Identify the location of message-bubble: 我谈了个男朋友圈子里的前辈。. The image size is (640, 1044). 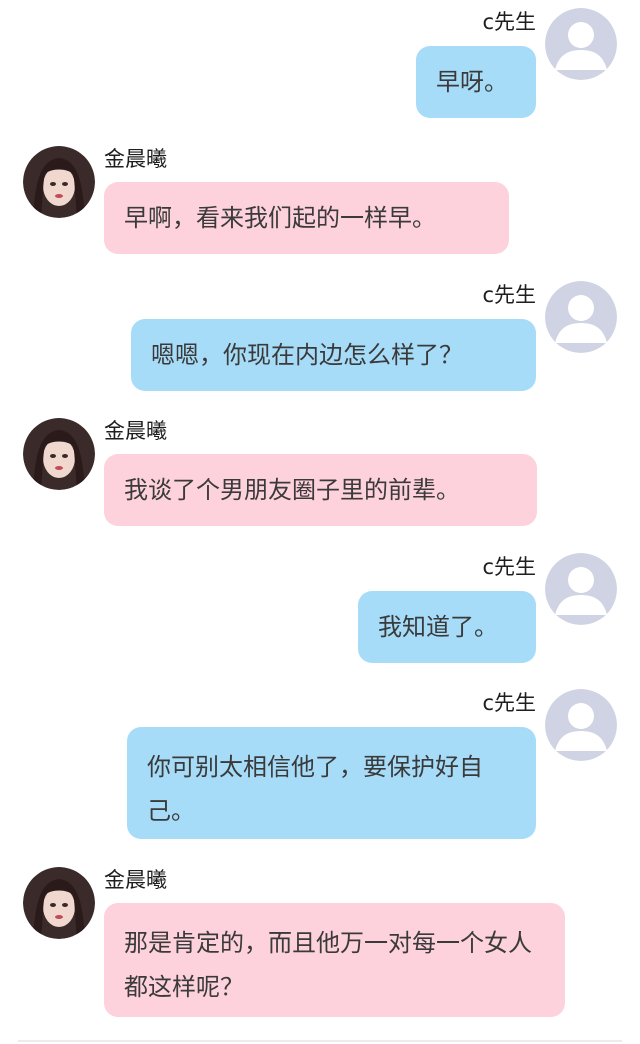
(320, 490).